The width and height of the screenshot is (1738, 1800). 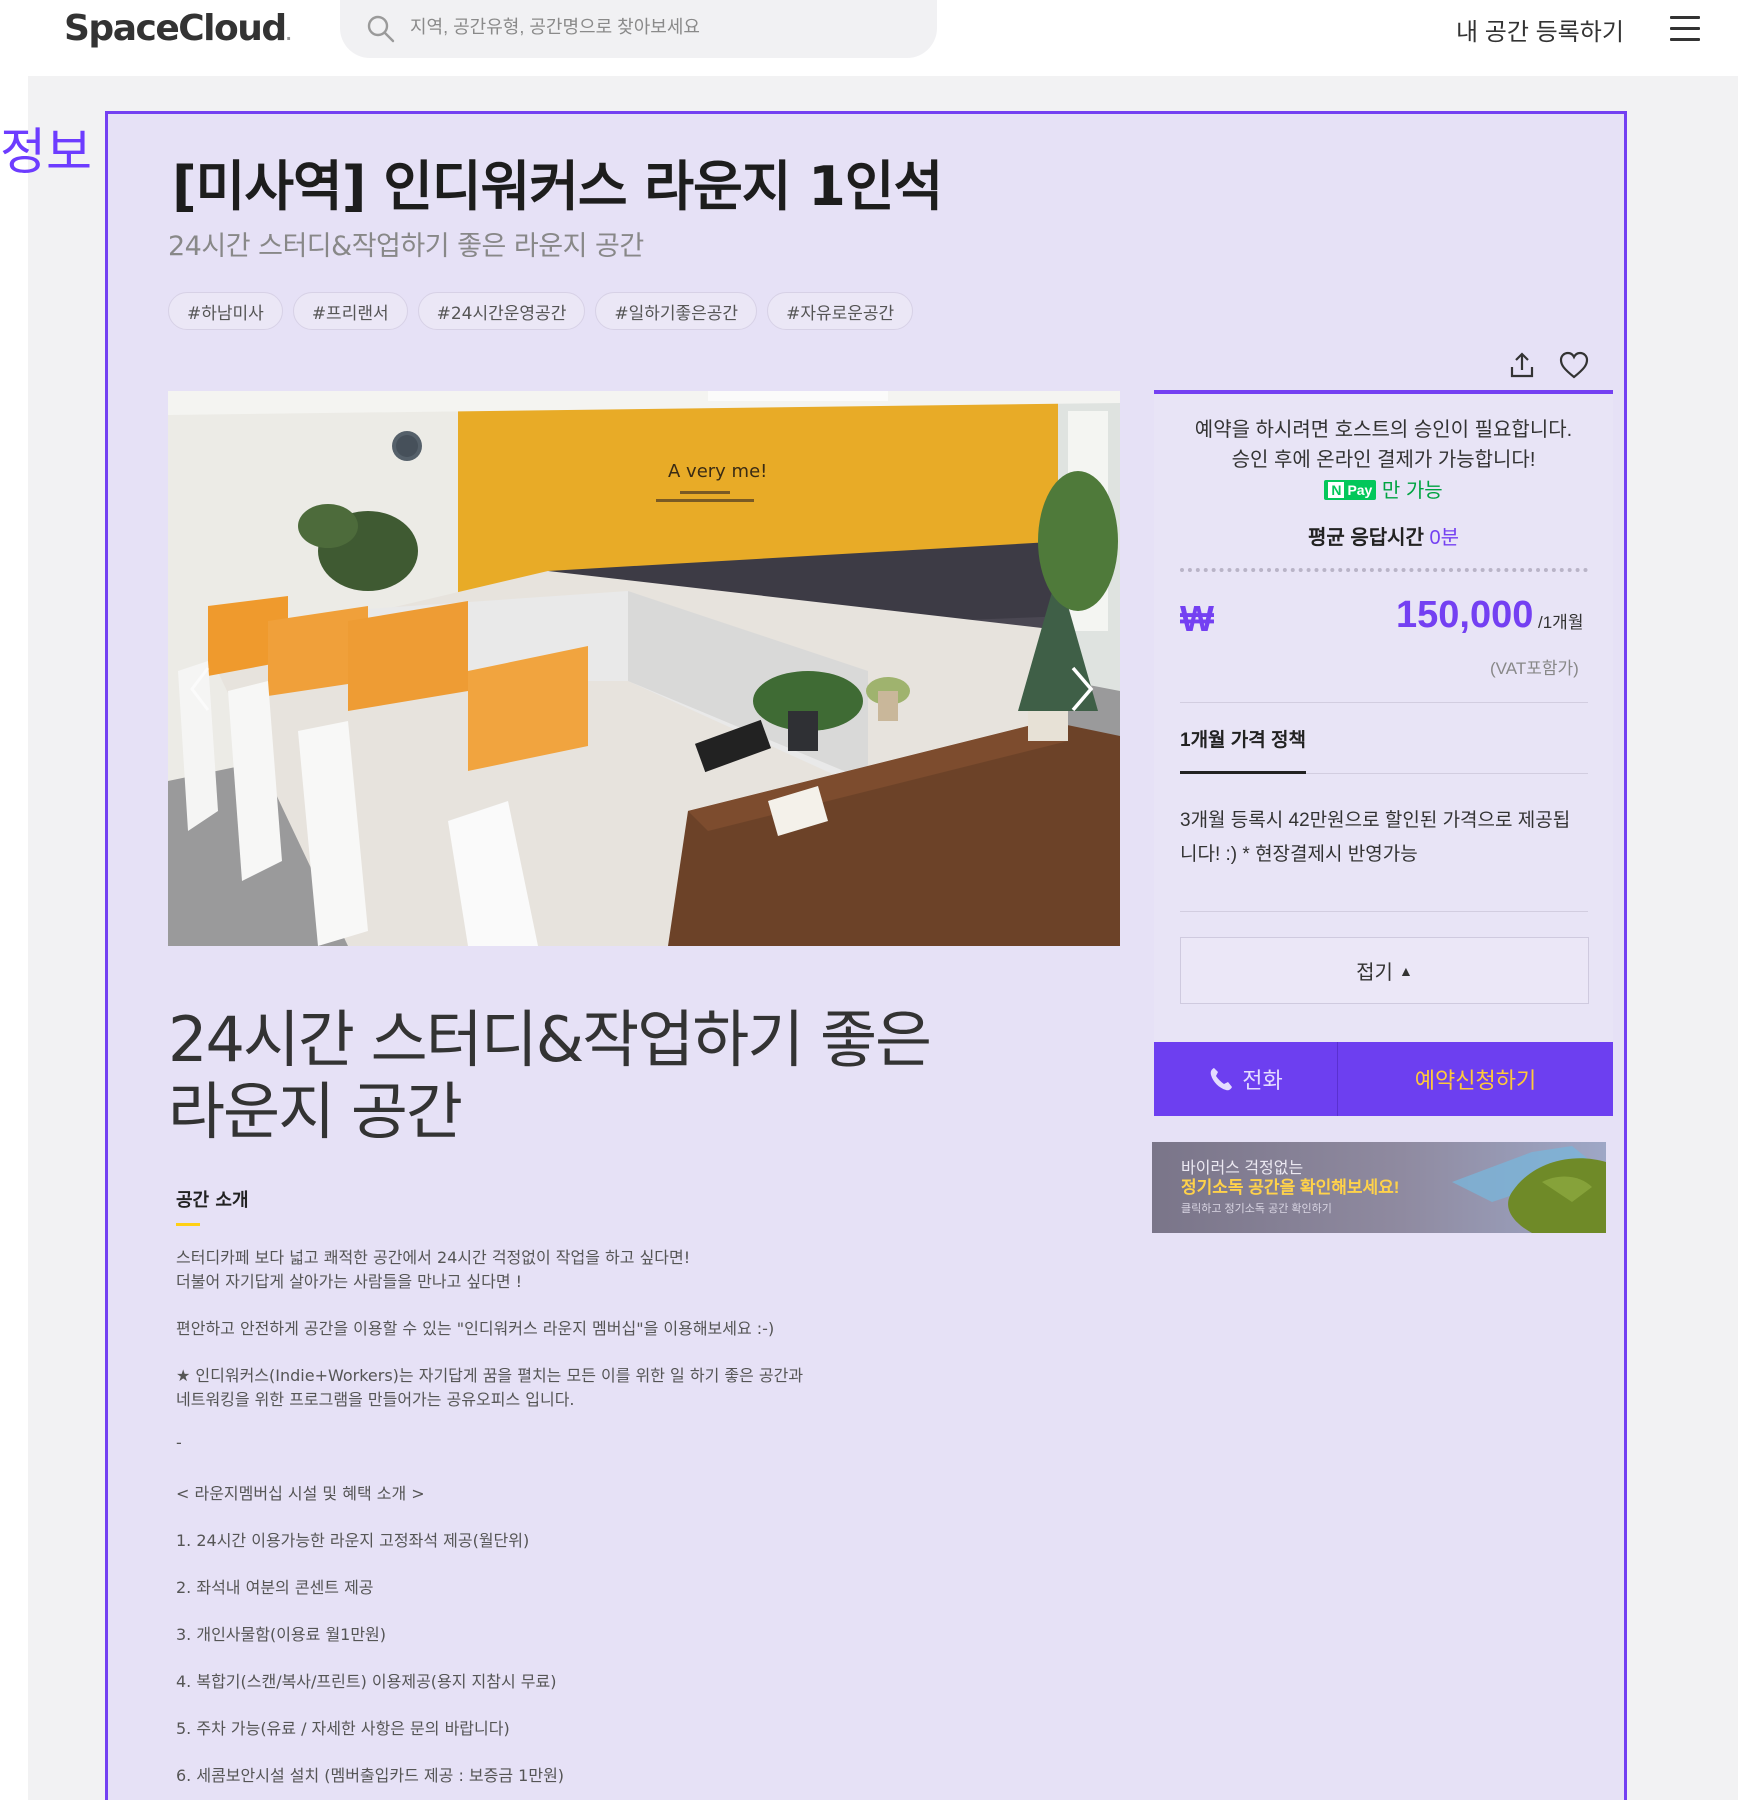 I want to click on side-section-label: 정보, so click(x=46, y=152).